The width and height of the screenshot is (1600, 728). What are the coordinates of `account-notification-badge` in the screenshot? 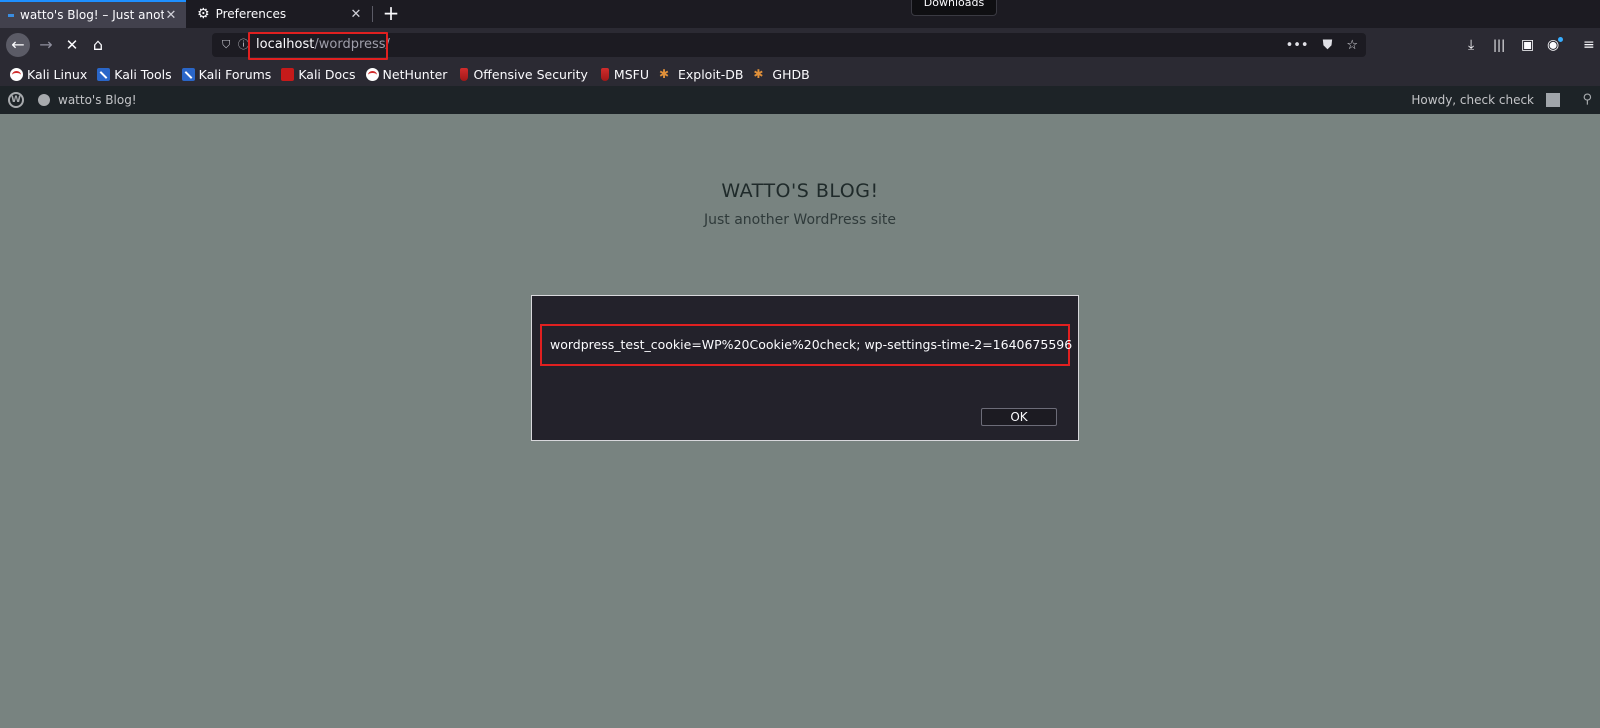 It's located at (1560, 39).